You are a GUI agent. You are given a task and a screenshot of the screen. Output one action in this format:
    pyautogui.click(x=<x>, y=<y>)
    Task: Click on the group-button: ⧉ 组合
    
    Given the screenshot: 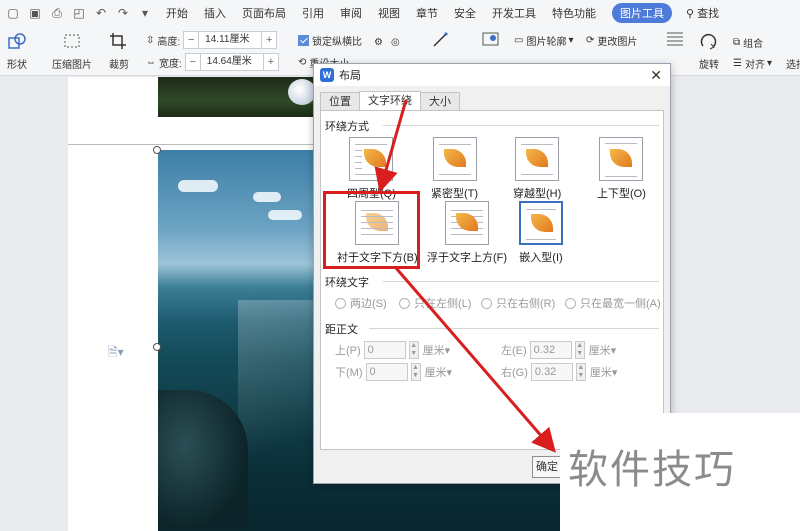 What is the action you would take?
    pyautogui.click(x=748, y=42)
    